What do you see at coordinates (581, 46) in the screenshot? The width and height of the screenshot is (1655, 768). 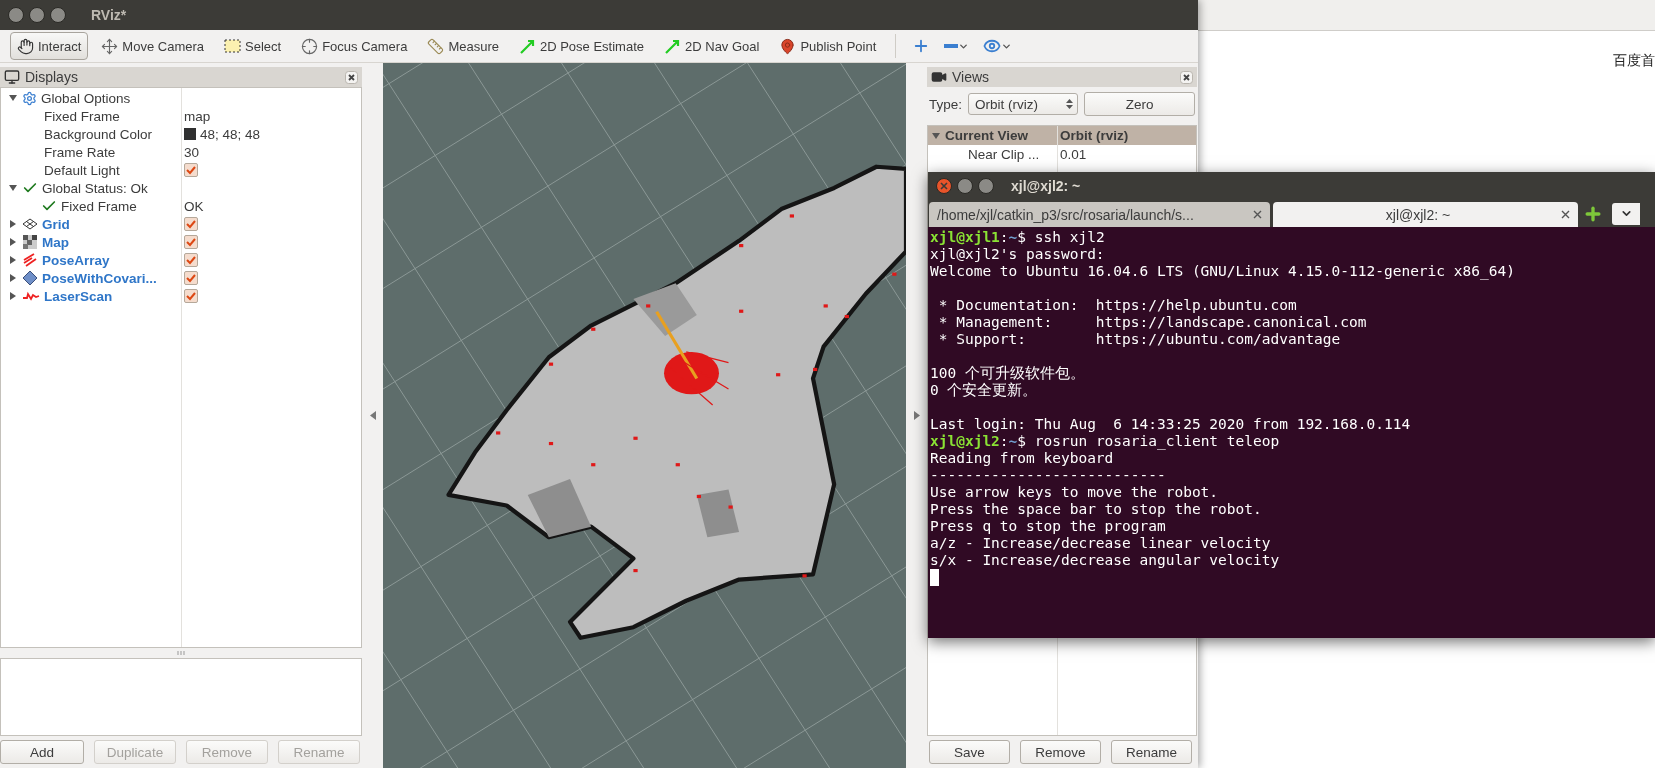 I see `toolbar-button: 2D Pose Estimate` at bounding box center [581, 46].